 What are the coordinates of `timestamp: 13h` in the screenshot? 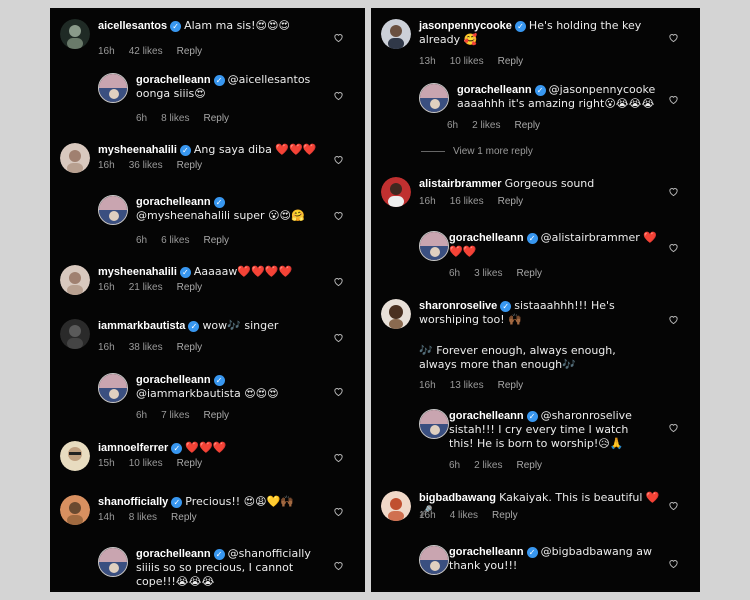 It's located at (427, 61).